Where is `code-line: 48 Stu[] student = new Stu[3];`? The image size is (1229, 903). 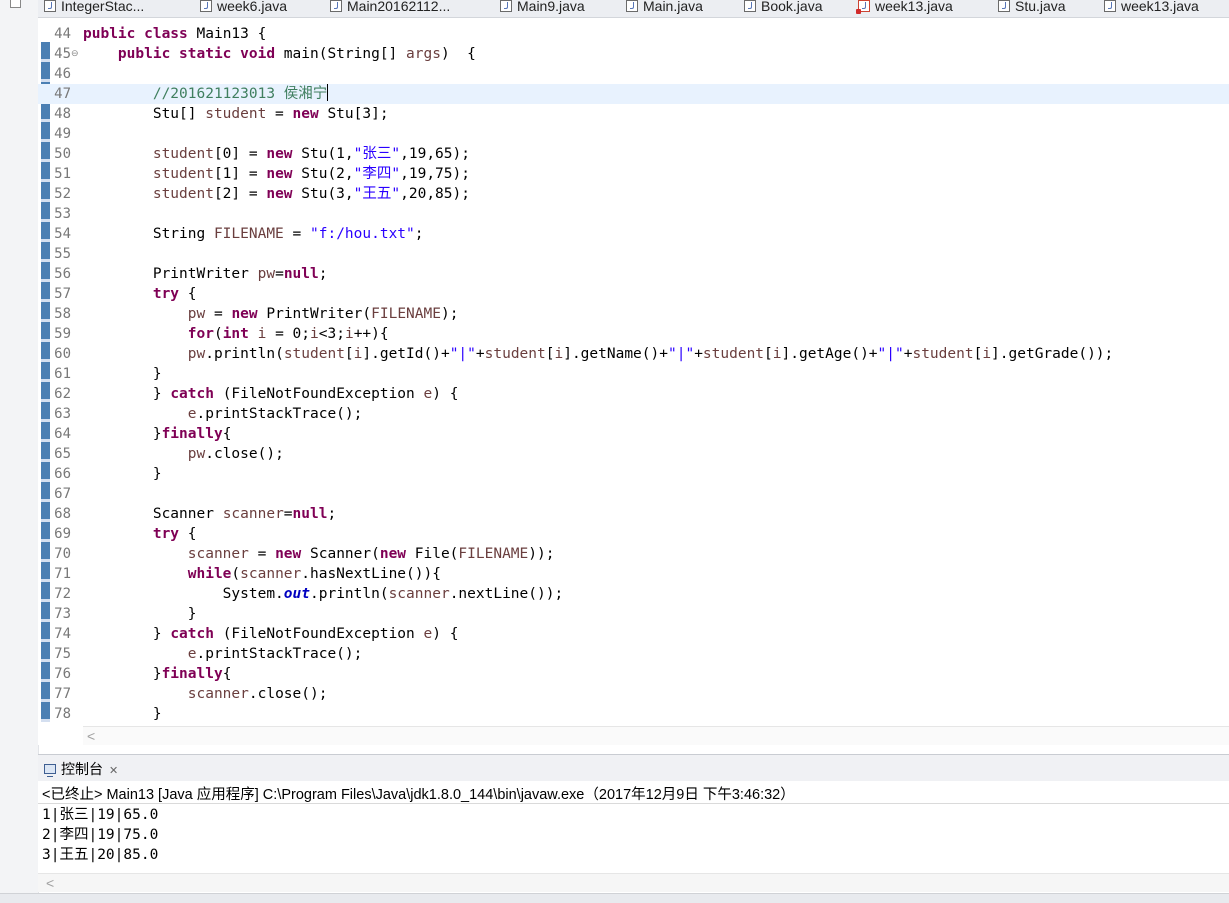 code-line: 48 Stu[] student = new Stu[3]; is located at coordinates (633, 114).